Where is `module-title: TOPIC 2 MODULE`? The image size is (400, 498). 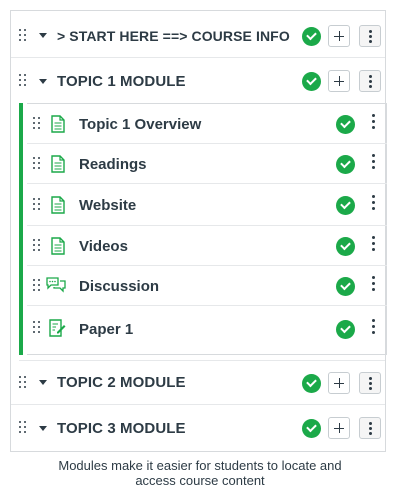
module-title: TOPIC 2 MODULE is located at coordinates (121, 382).